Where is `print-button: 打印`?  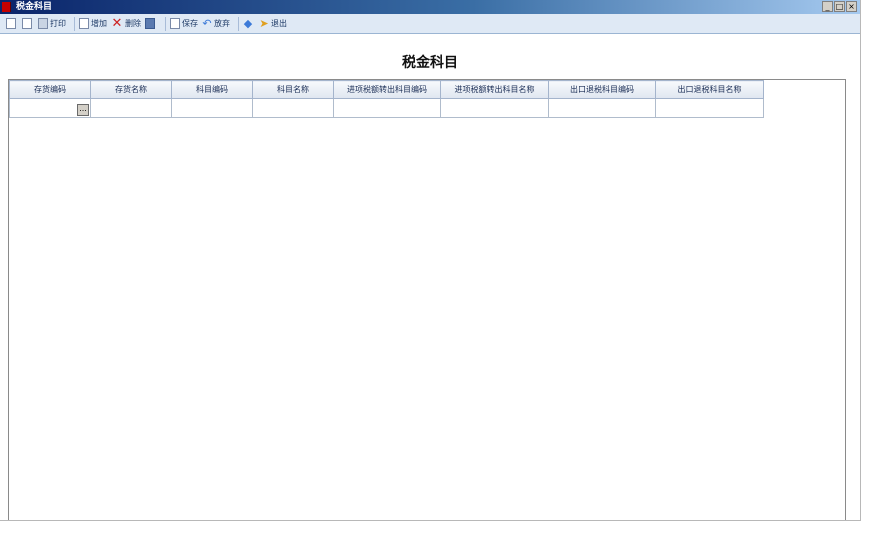
print-button: 打印 is located at coordinates (52, 24).